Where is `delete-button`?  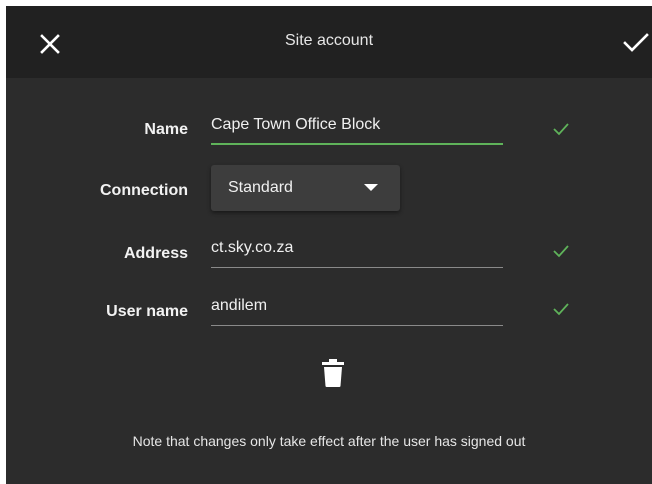
delete-button is located at coordinates (333, 373).